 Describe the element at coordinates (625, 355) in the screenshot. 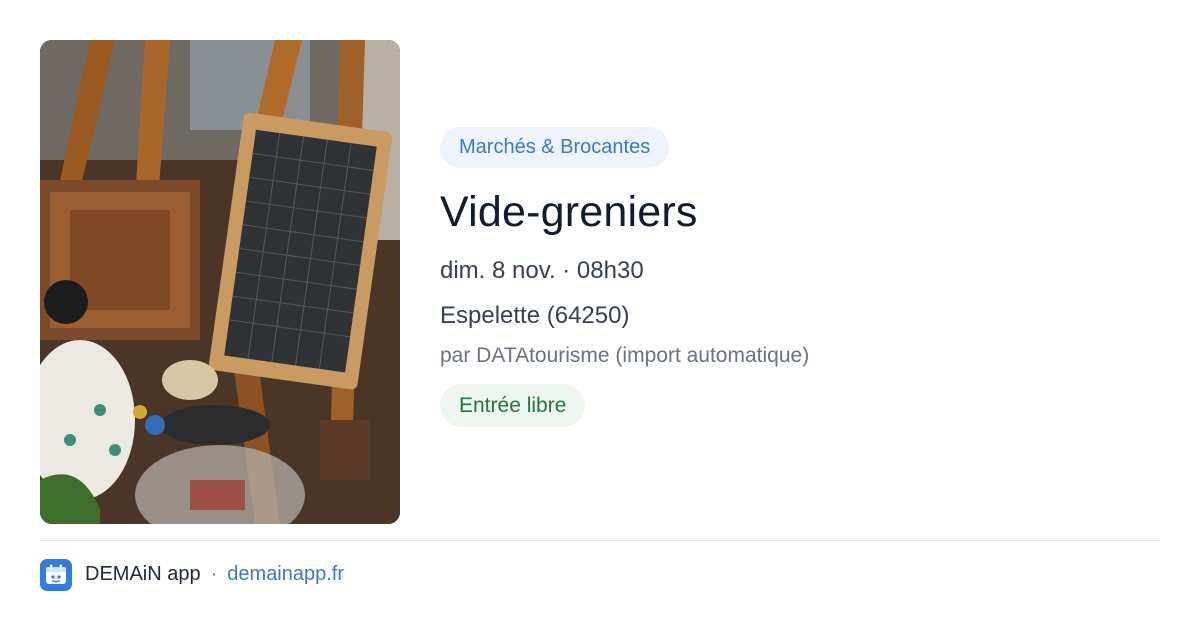

I see `event-source: par DATAtourisme (import automatique)` at that location.